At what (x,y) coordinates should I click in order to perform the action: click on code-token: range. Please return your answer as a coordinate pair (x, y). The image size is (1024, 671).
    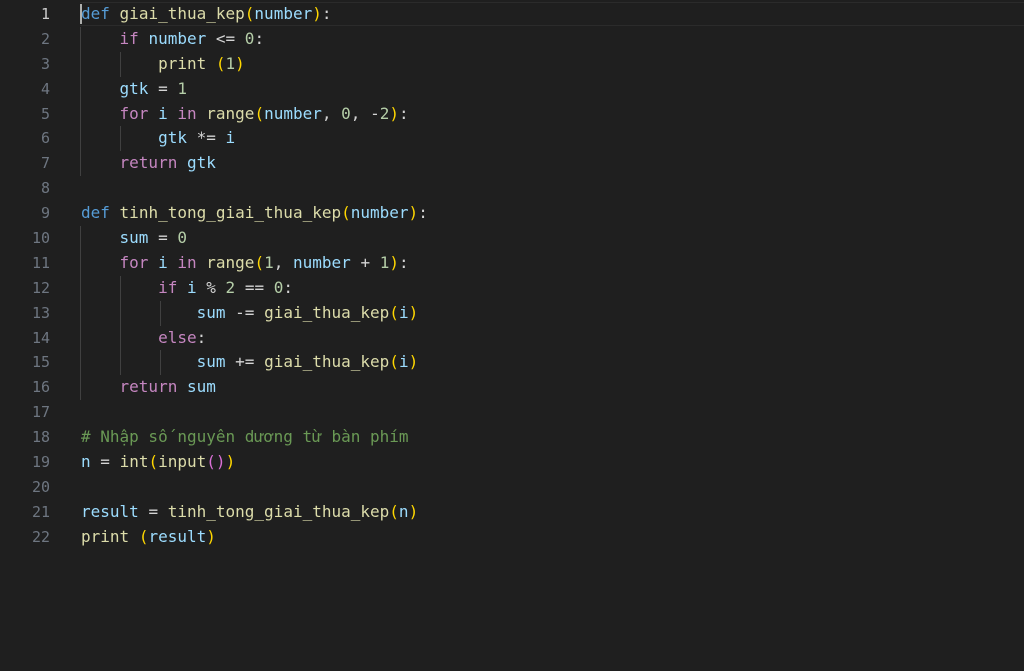
    Looking at the image, I should click on (230, 113).